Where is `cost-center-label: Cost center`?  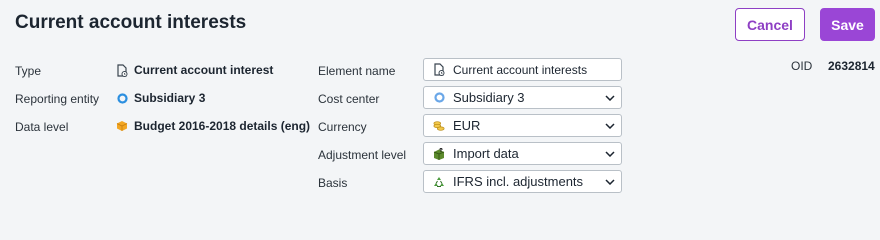 cost-center-label: Cost center is located at coordinates (349, 99).